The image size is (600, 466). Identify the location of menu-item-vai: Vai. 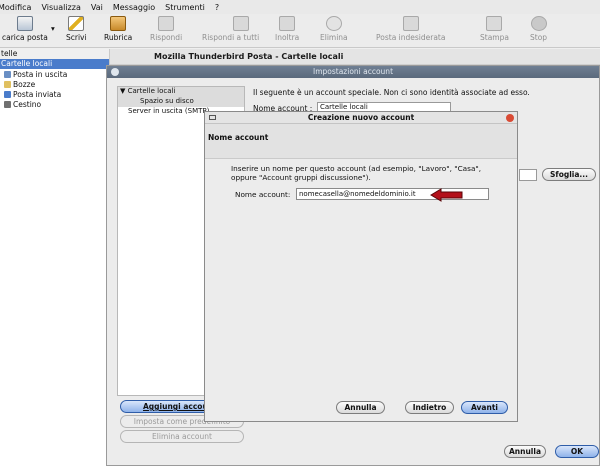
(97, 7).